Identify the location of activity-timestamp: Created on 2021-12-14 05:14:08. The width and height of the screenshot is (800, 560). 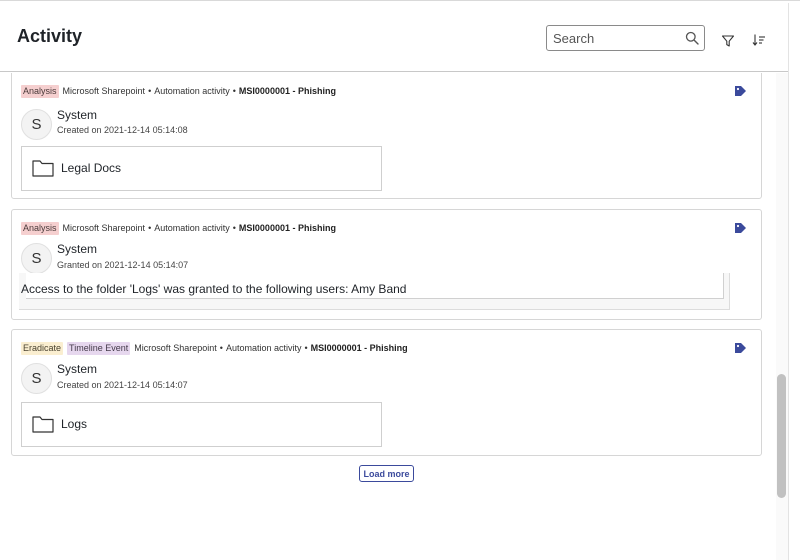
(122, 130).